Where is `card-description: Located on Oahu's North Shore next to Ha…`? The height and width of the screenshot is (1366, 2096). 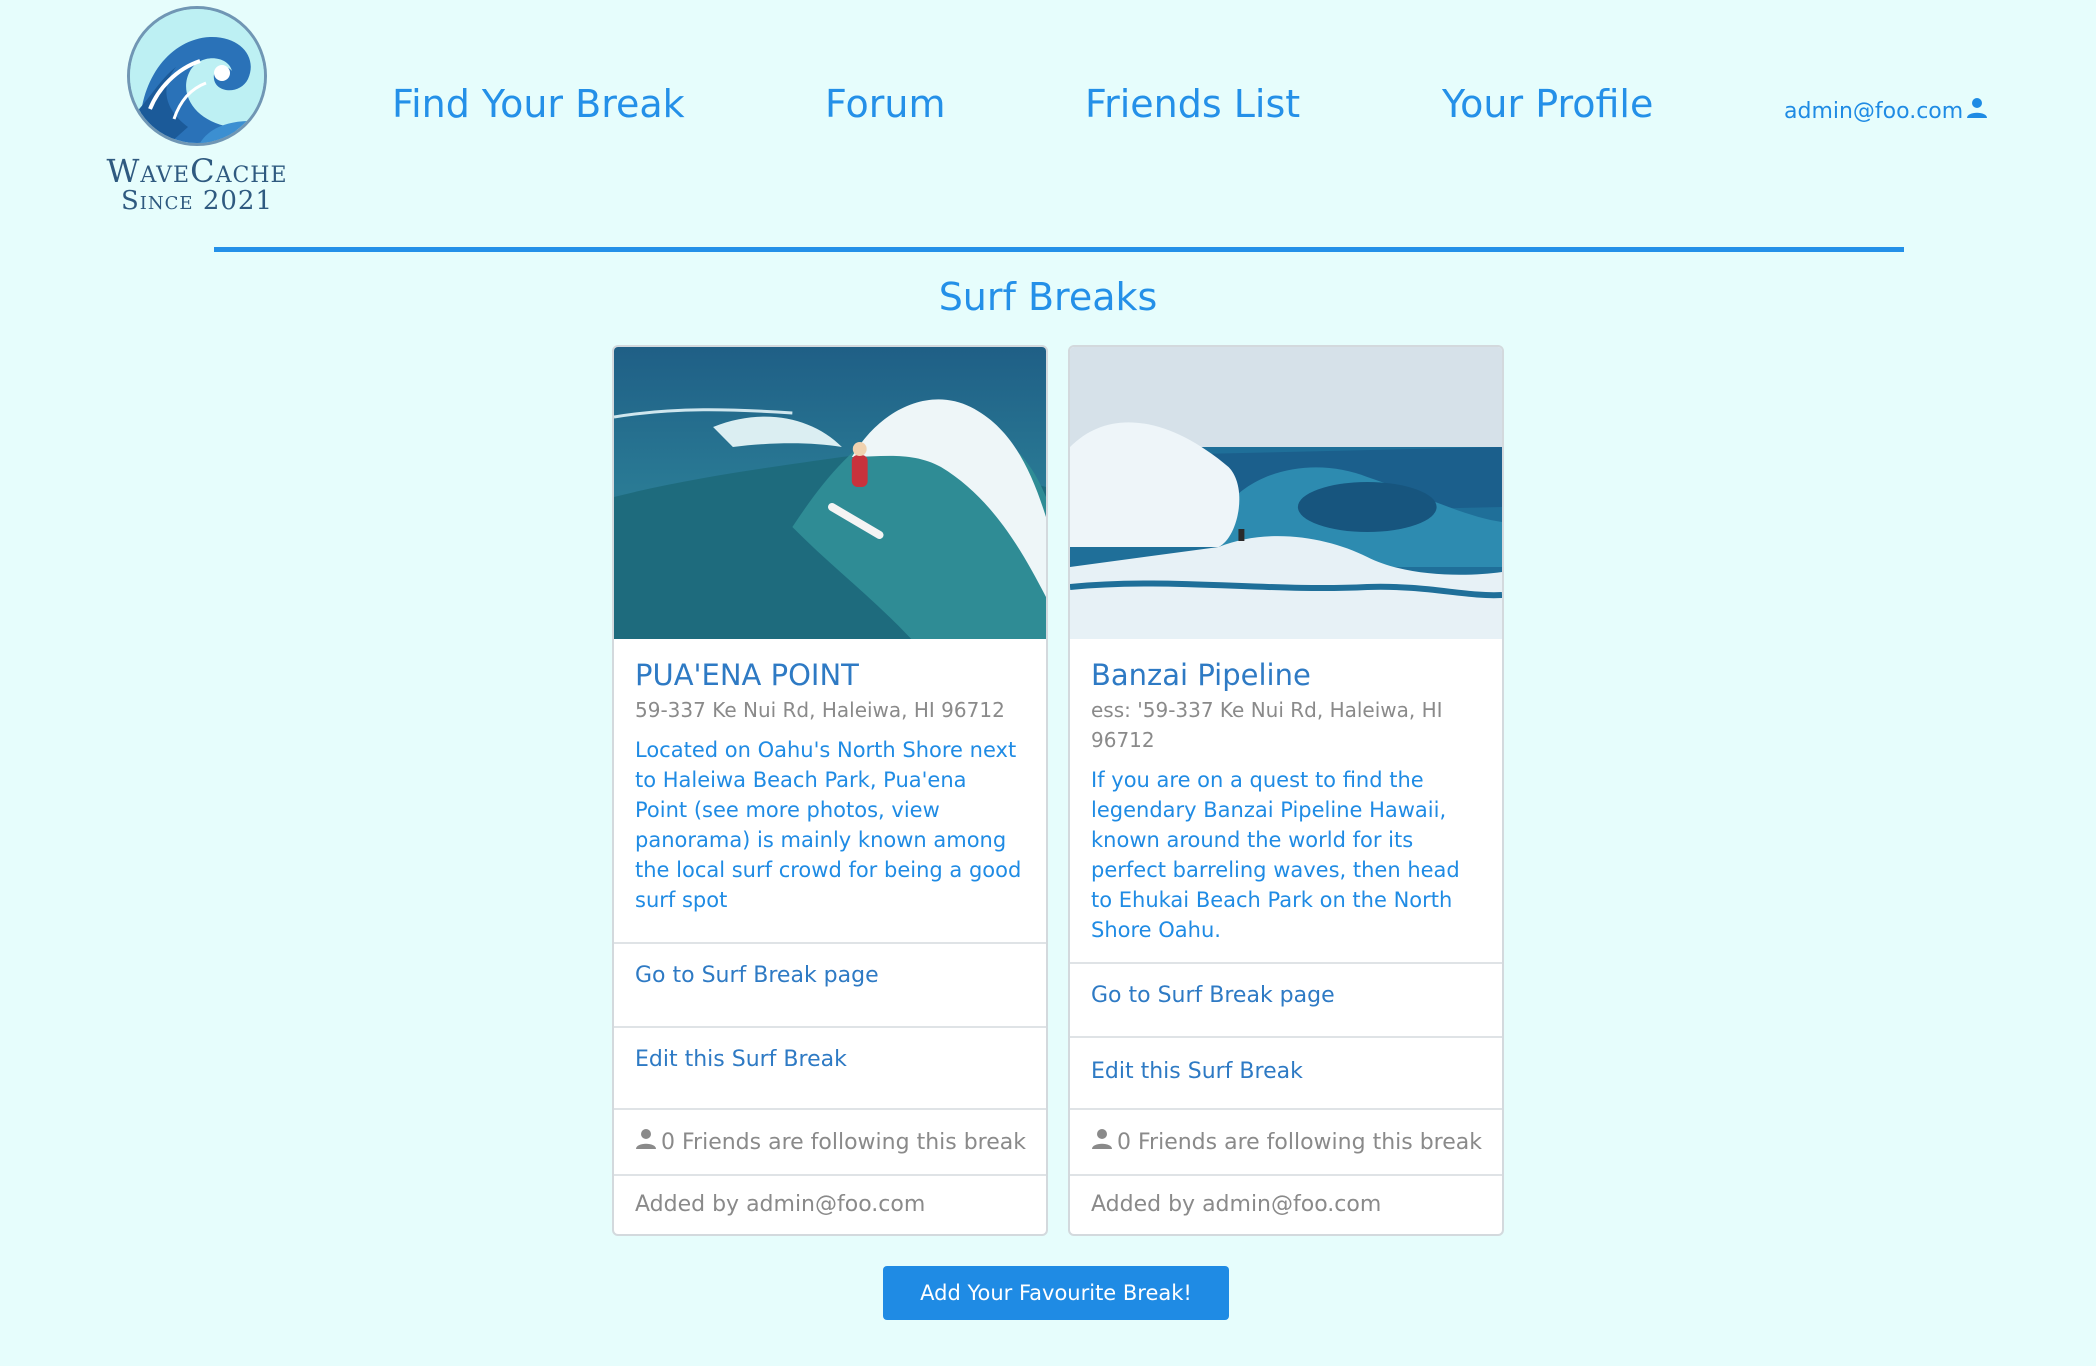 card-description: Located on Oahu's North Shore next to Ha… is located at coordinates (828, 825).